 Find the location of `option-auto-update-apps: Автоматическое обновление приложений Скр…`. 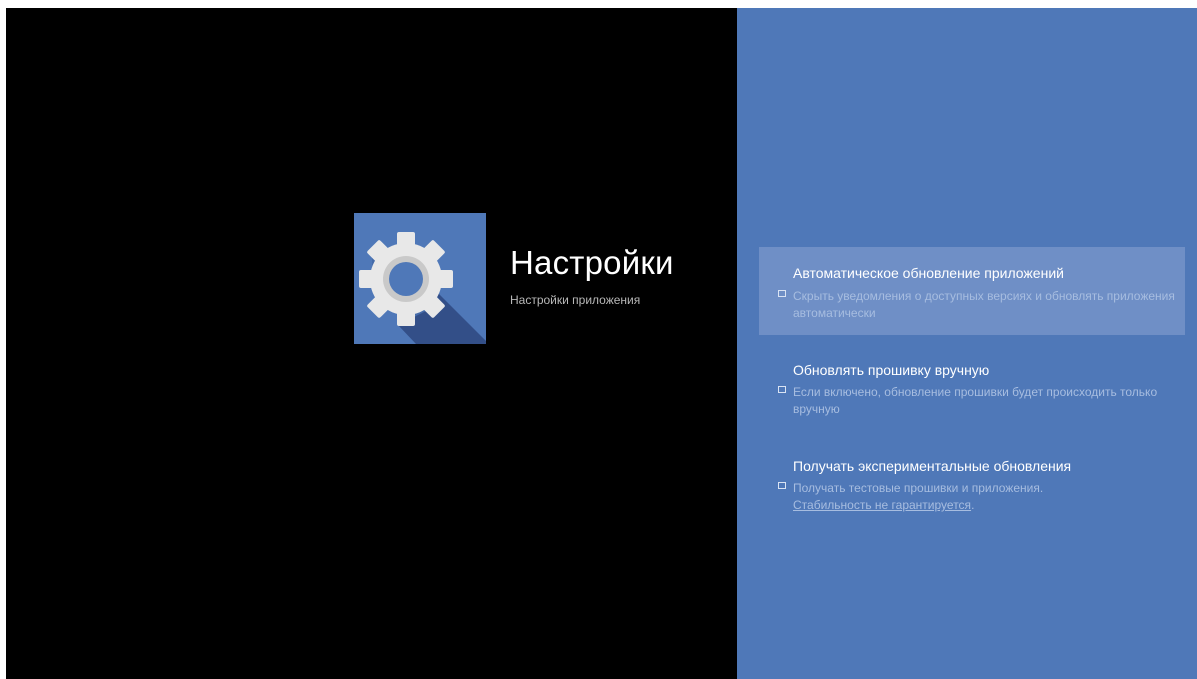

option-auto-update-apps: Автоматическое обновление приложений Скр… is located at coordinates (972, 291).